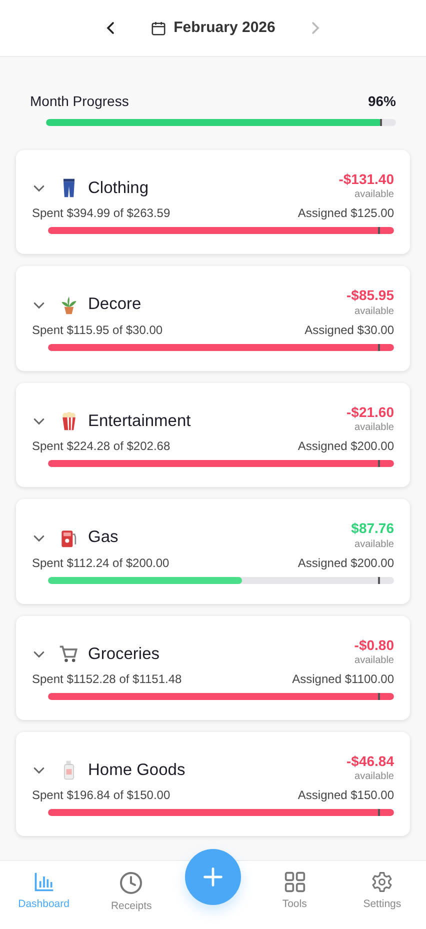  Describe the element at coordinates (213, 551) in the screenshot. I see `category-card: Gas $87.76 available Spent $112.24 of $200.00 Assigned $200.00` at that location.